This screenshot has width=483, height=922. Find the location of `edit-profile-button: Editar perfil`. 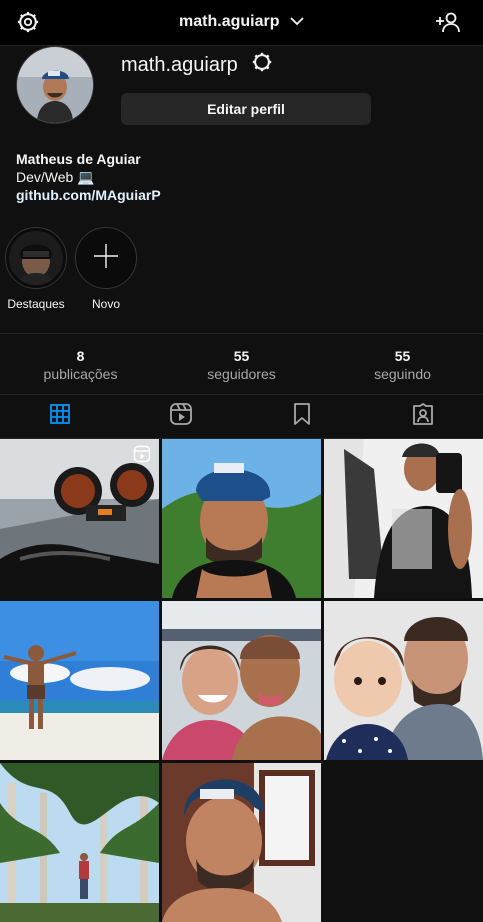

edit-profile-button: Editar perfil is located at coordinates (246, 109).